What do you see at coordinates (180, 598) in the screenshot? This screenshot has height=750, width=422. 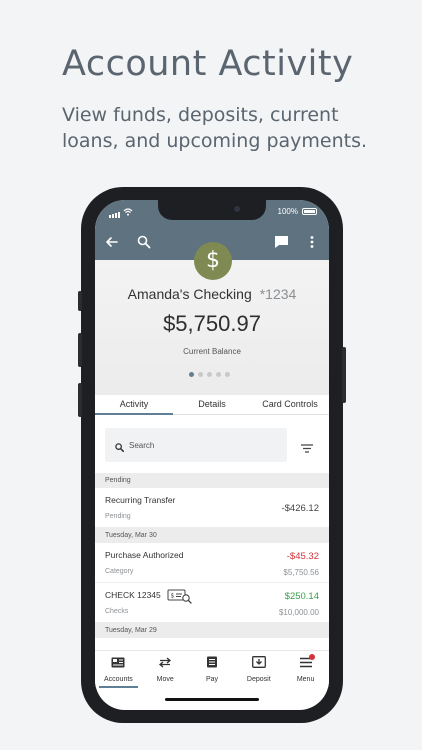 I see `check-image-icon: $` at bounding box center [180, 598].